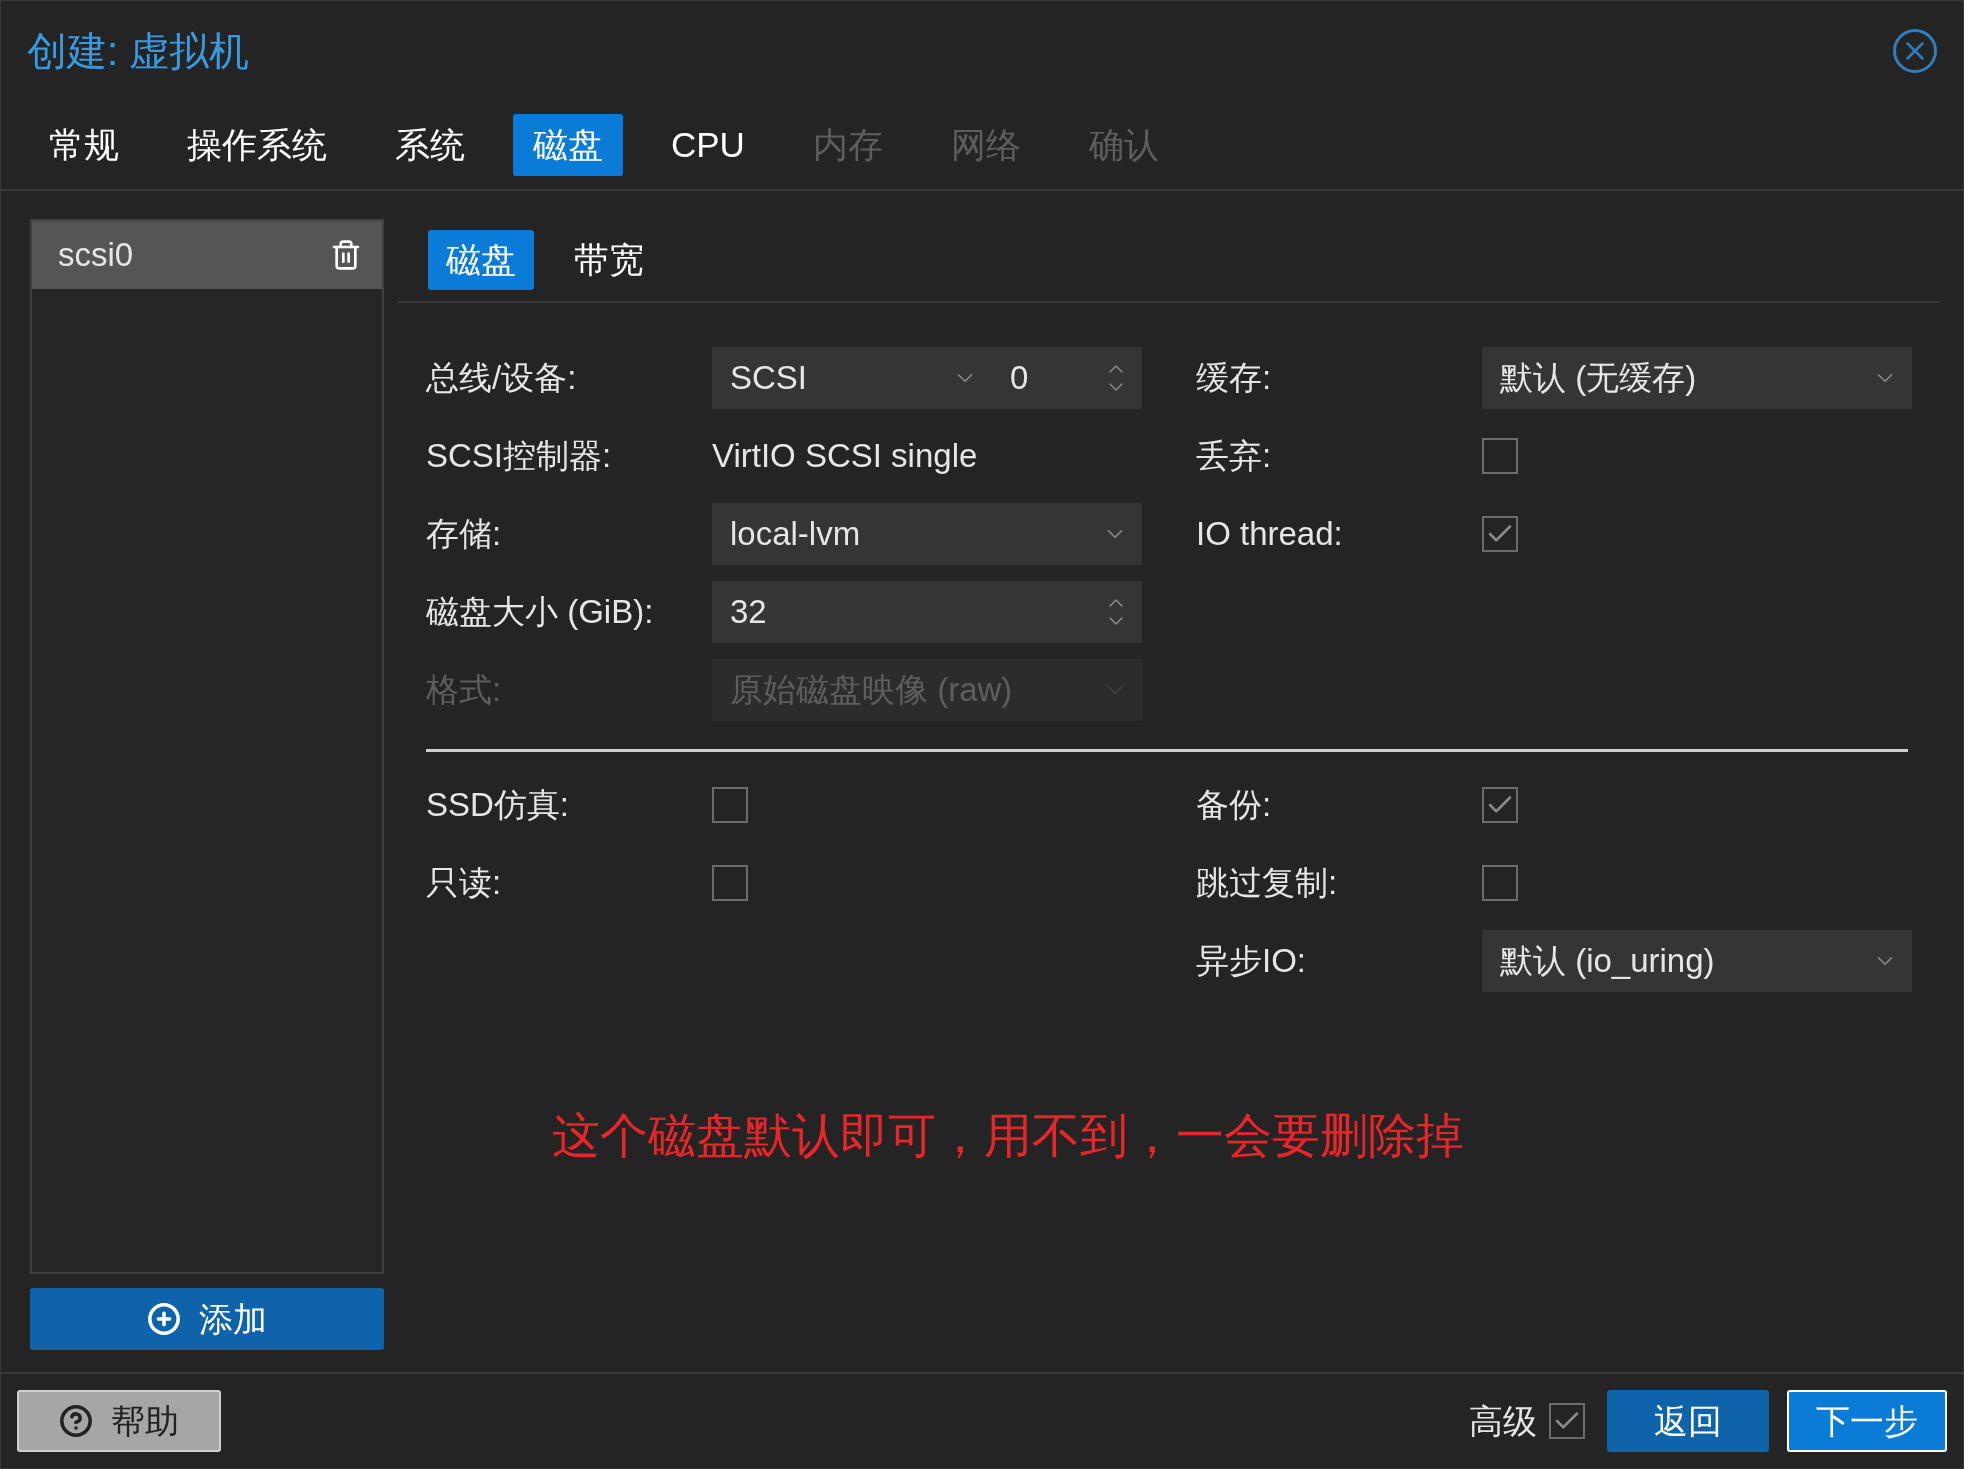 This screenshot has height=1469, width=1964. I want to click on advanced-label: 高级, so click(1503, 1421).